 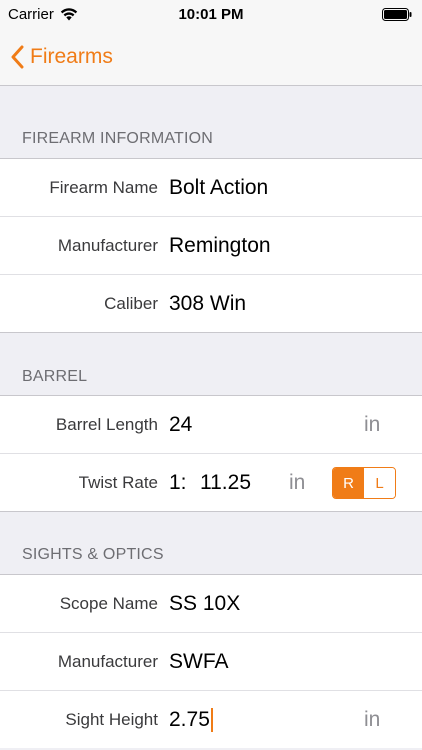 I want to click on sight-height-field: 2.75, so click(x=191, y=719).